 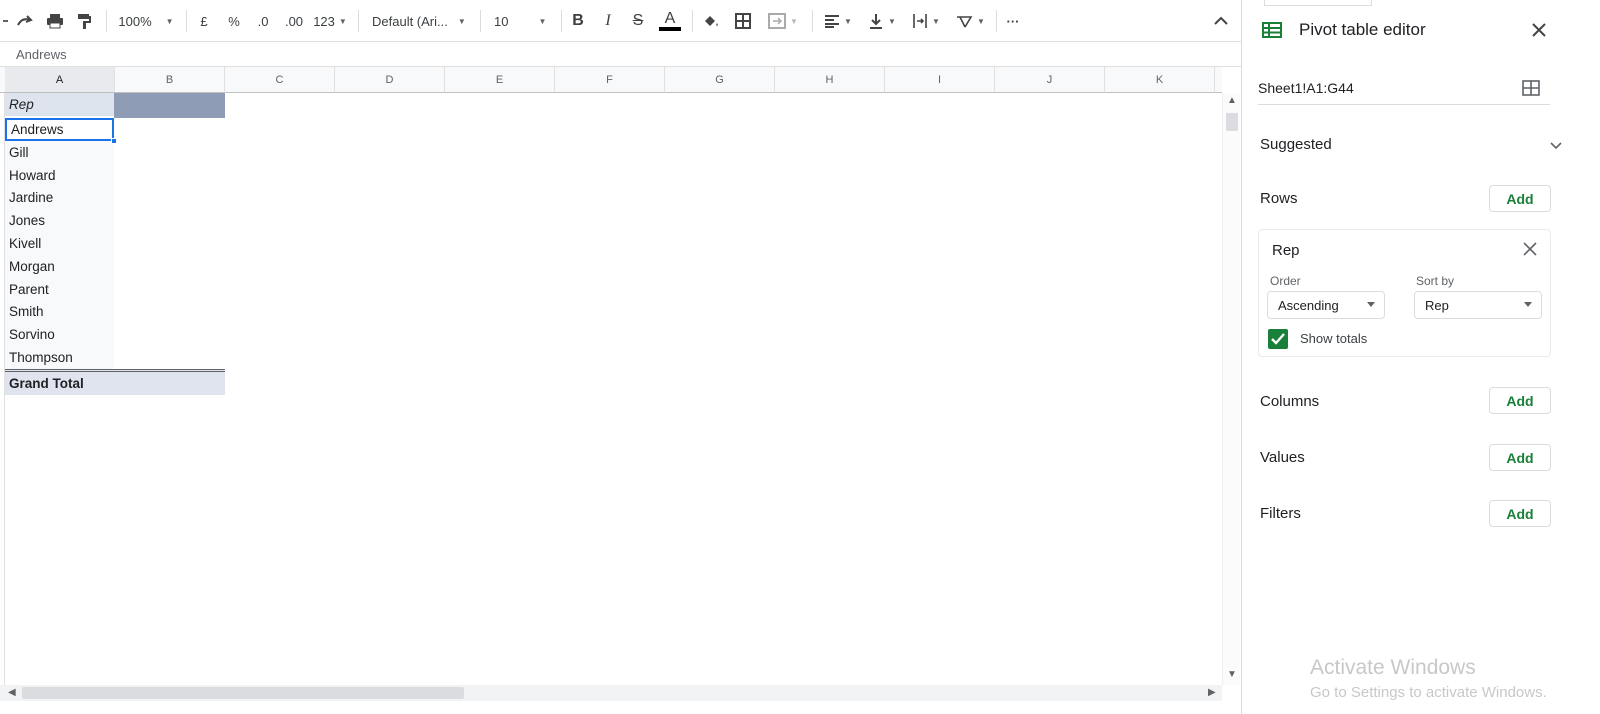 What do you see at coordinates (743, 21) in the screenshot?
I see `borders-button` at bounding box center [743, 21].